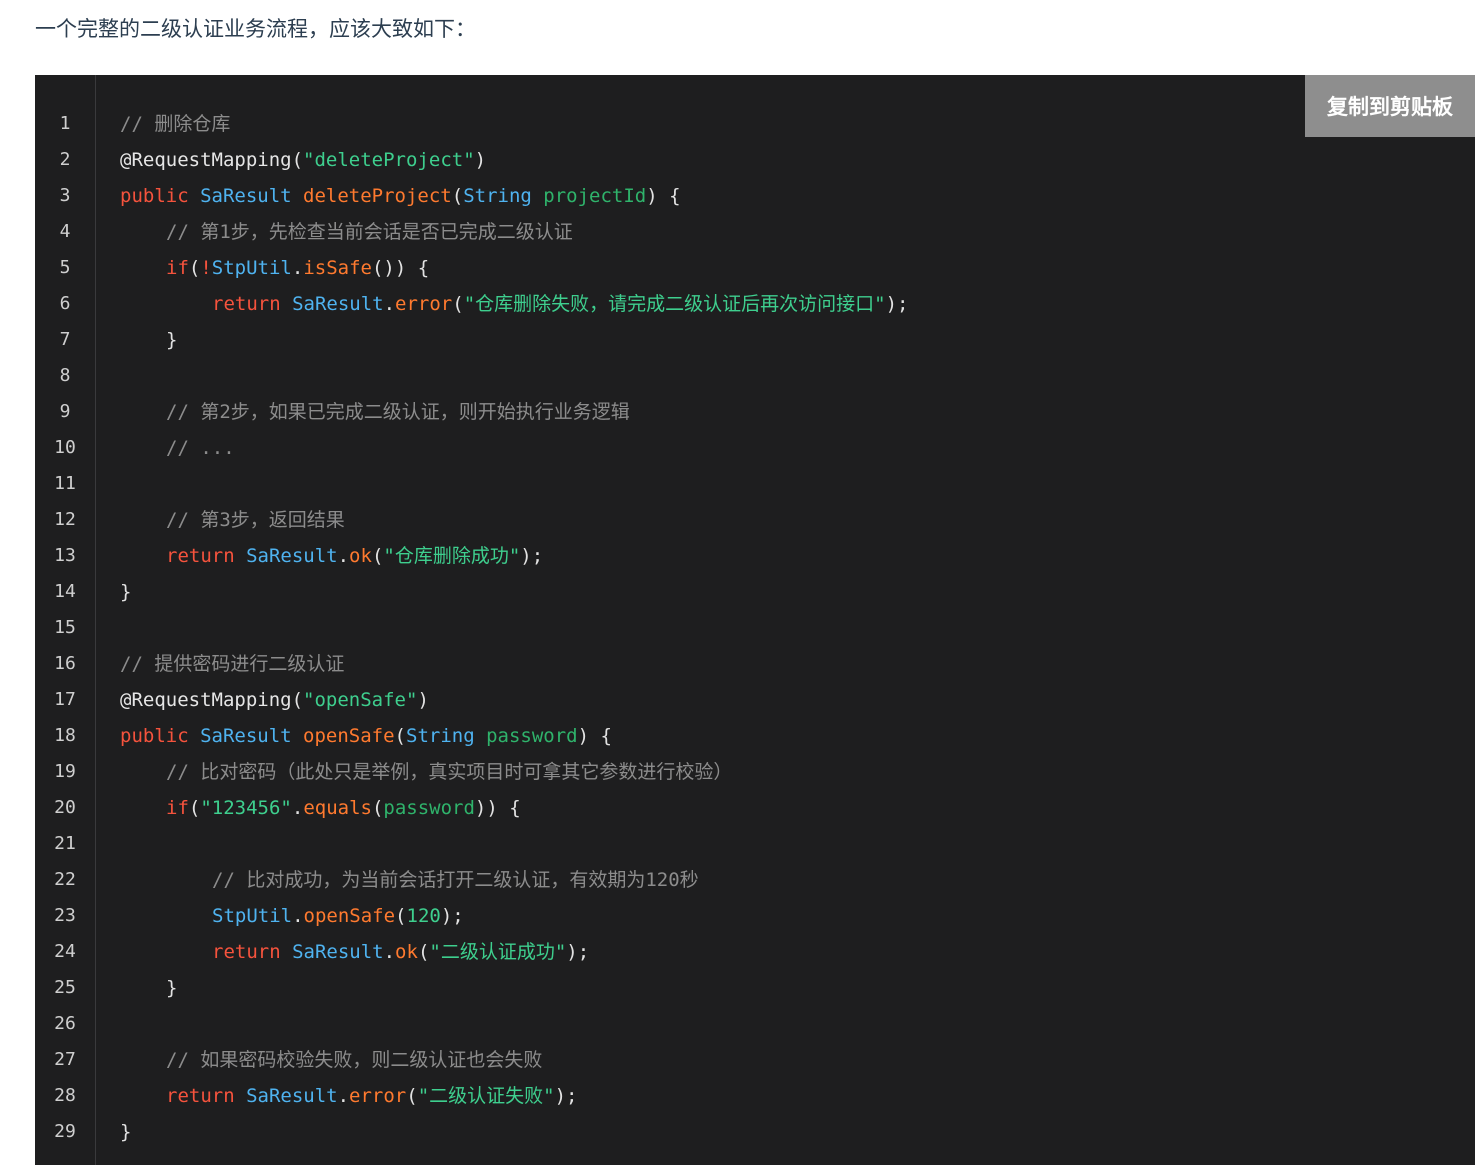 This screenshot has width=1478, height=1165. Describe the element at coordinates (65, 483) in the screenshot. I see `line-number: 11` at that location.